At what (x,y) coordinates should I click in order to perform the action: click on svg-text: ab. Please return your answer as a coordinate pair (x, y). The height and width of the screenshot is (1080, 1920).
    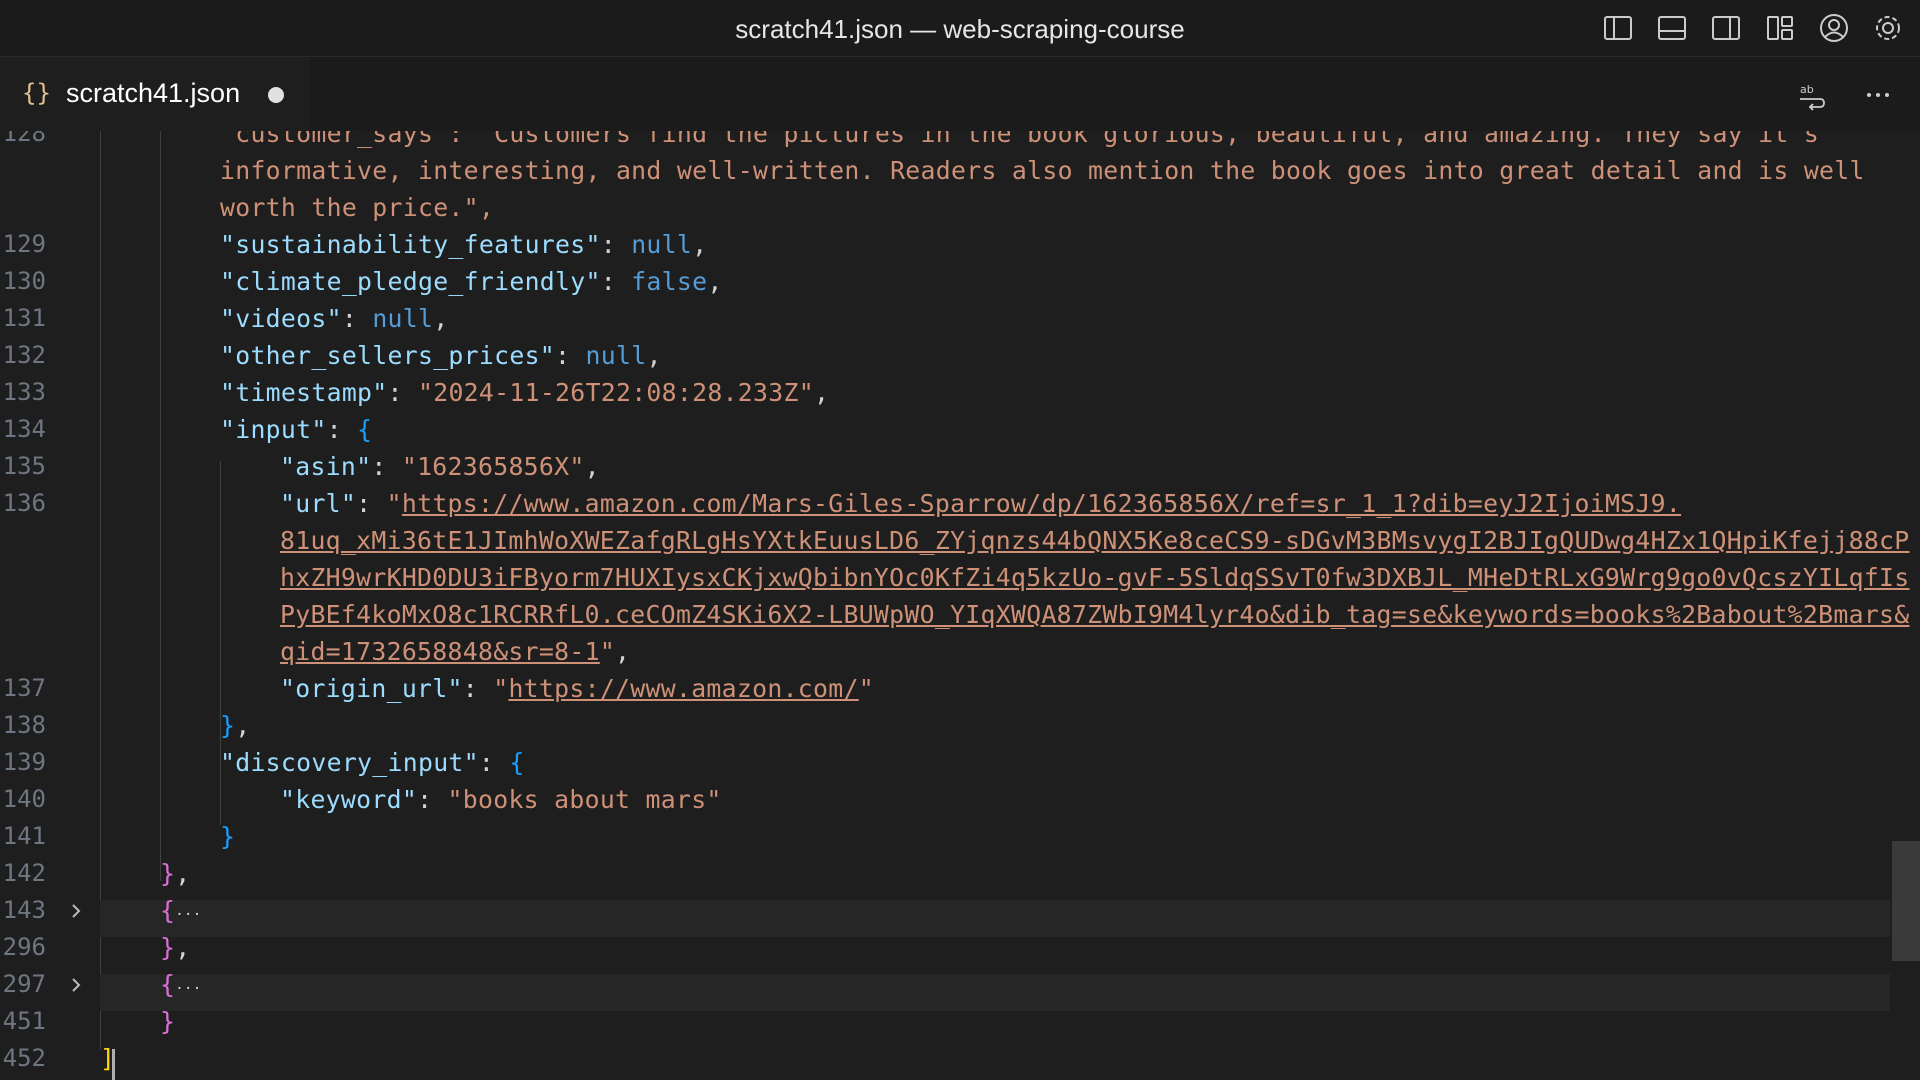
    Looking at the image, I should click on (1807, 89).